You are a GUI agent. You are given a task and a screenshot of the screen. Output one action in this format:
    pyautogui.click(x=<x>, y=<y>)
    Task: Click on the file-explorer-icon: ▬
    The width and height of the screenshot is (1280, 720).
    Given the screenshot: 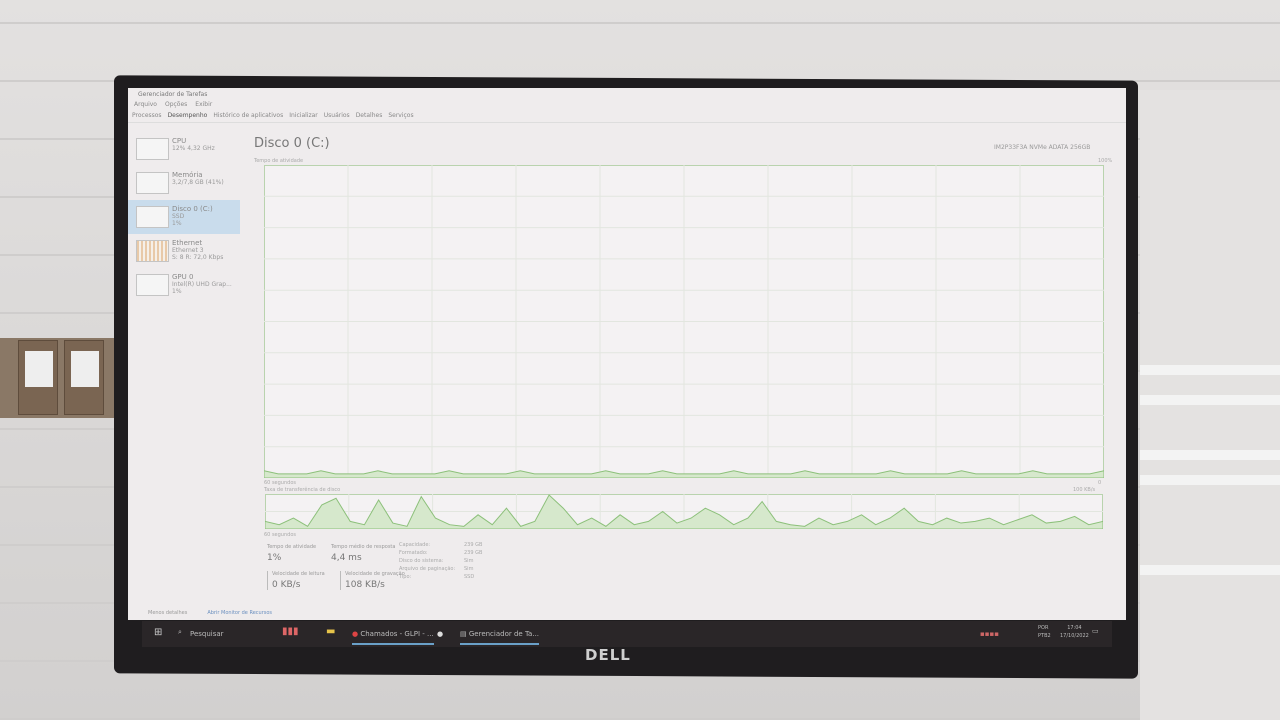 What is the action you would take?
    pyautogui.click(x=330, y=631)
    